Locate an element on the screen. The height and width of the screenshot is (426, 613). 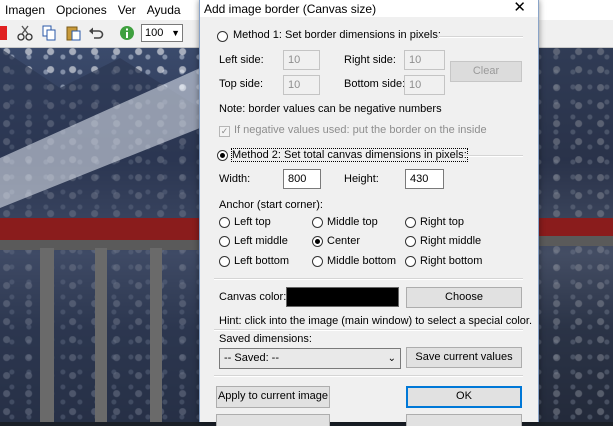
dialog-title: Add image border (Canvas size) is located at coordinates (290, 9).